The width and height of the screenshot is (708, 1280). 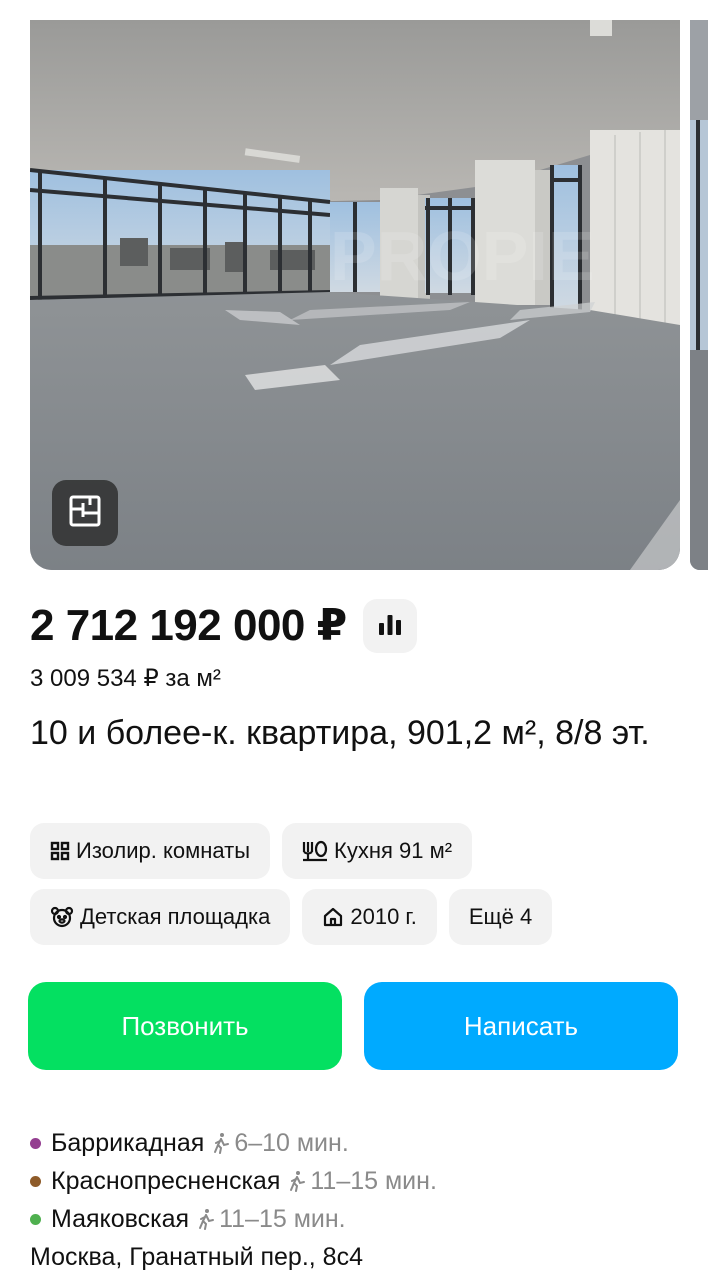 I want to click on chip-label: Изолир. комнаты, so click(x=163, y=850).